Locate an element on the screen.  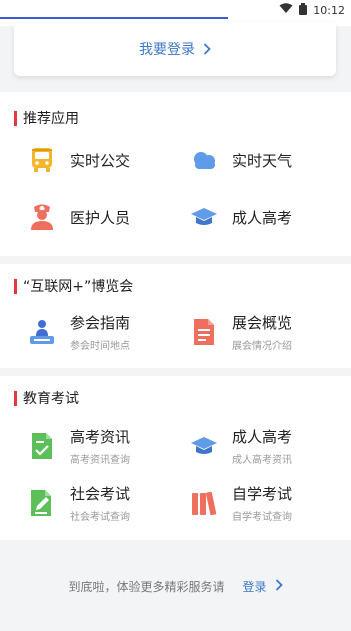
app-item-medical: 医护人员 is located at coordinates (79, 217).